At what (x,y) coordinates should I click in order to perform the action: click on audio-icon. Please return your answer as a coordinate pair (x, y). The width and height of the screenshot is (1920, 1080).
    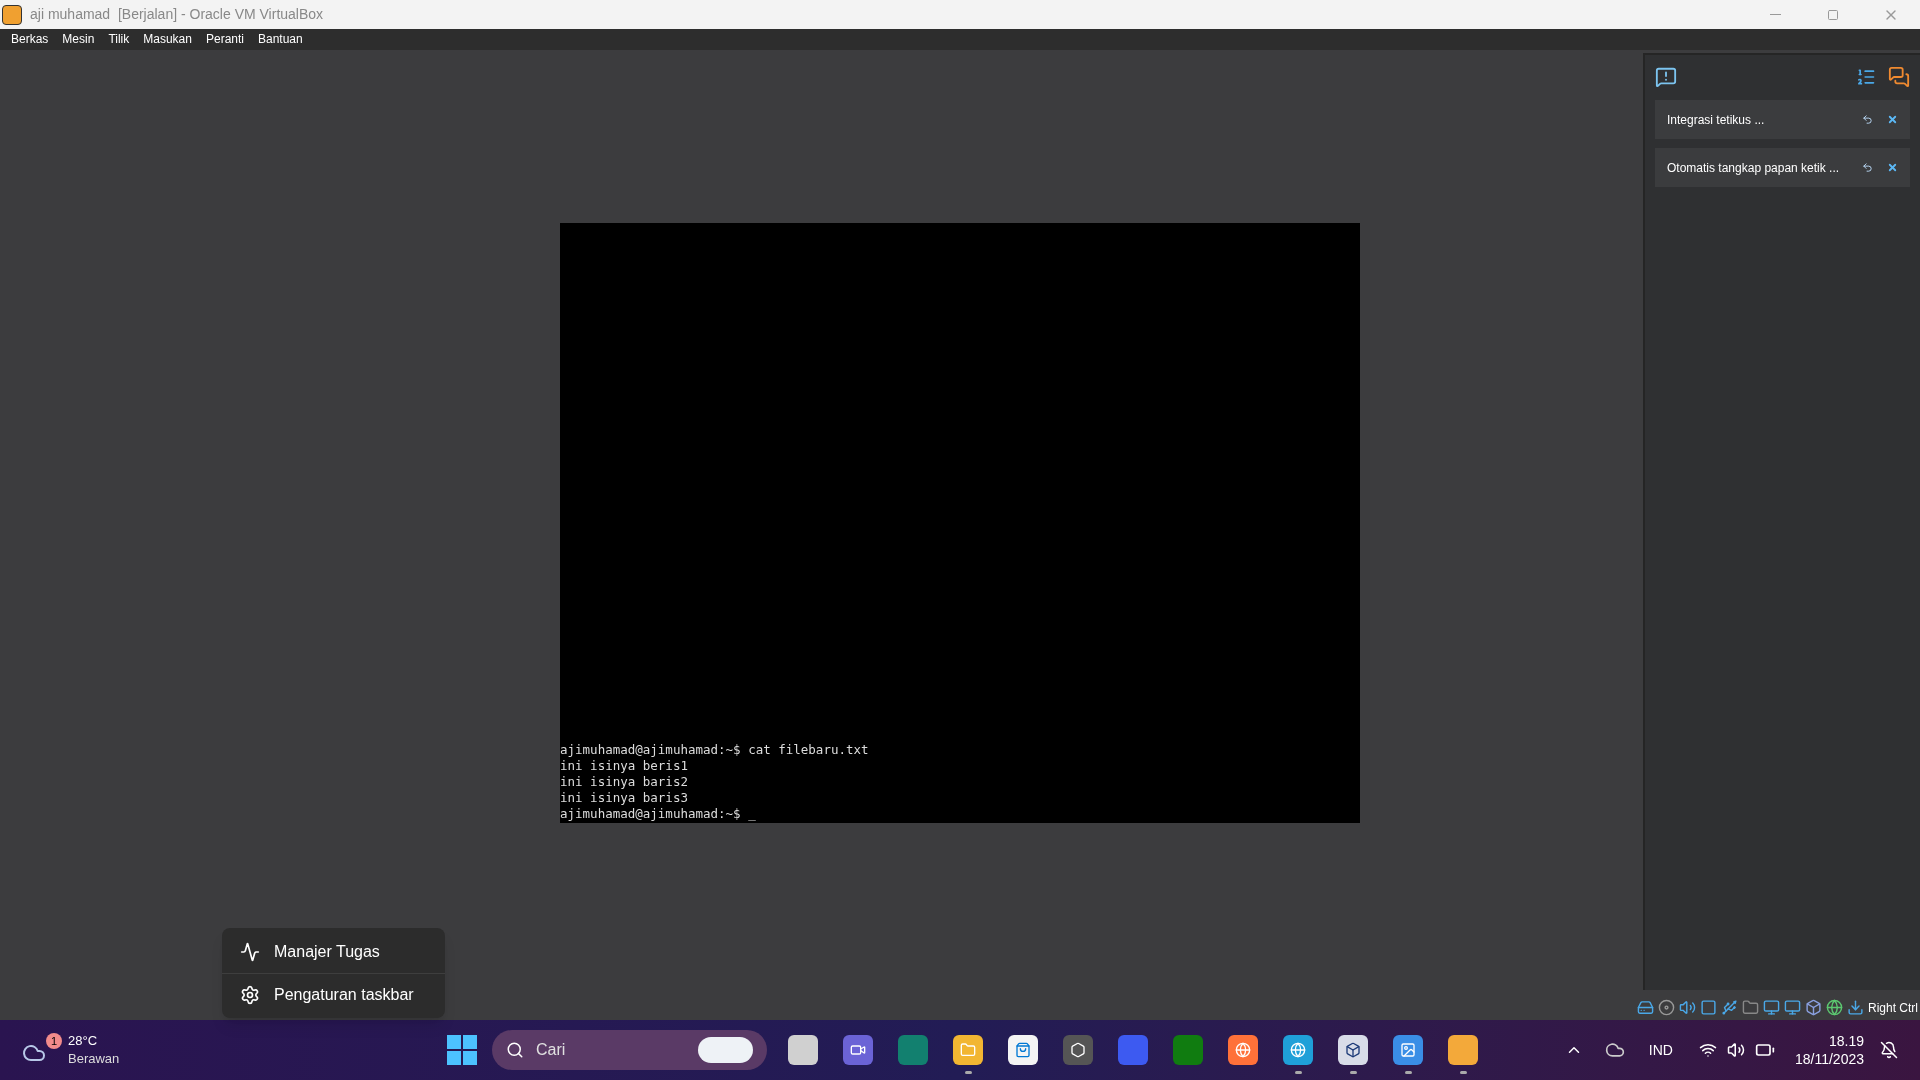
    Looking at the image, I should click on (1687, 1007).